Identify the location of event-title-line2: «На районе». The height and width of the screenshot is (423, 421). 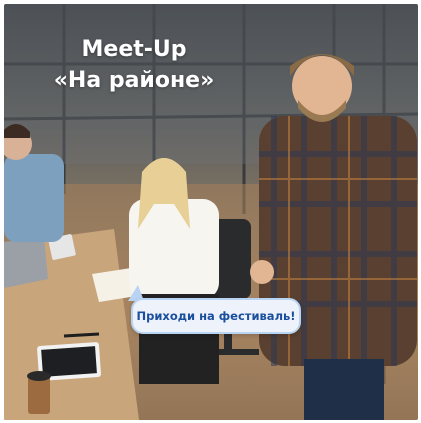
(134, 80).